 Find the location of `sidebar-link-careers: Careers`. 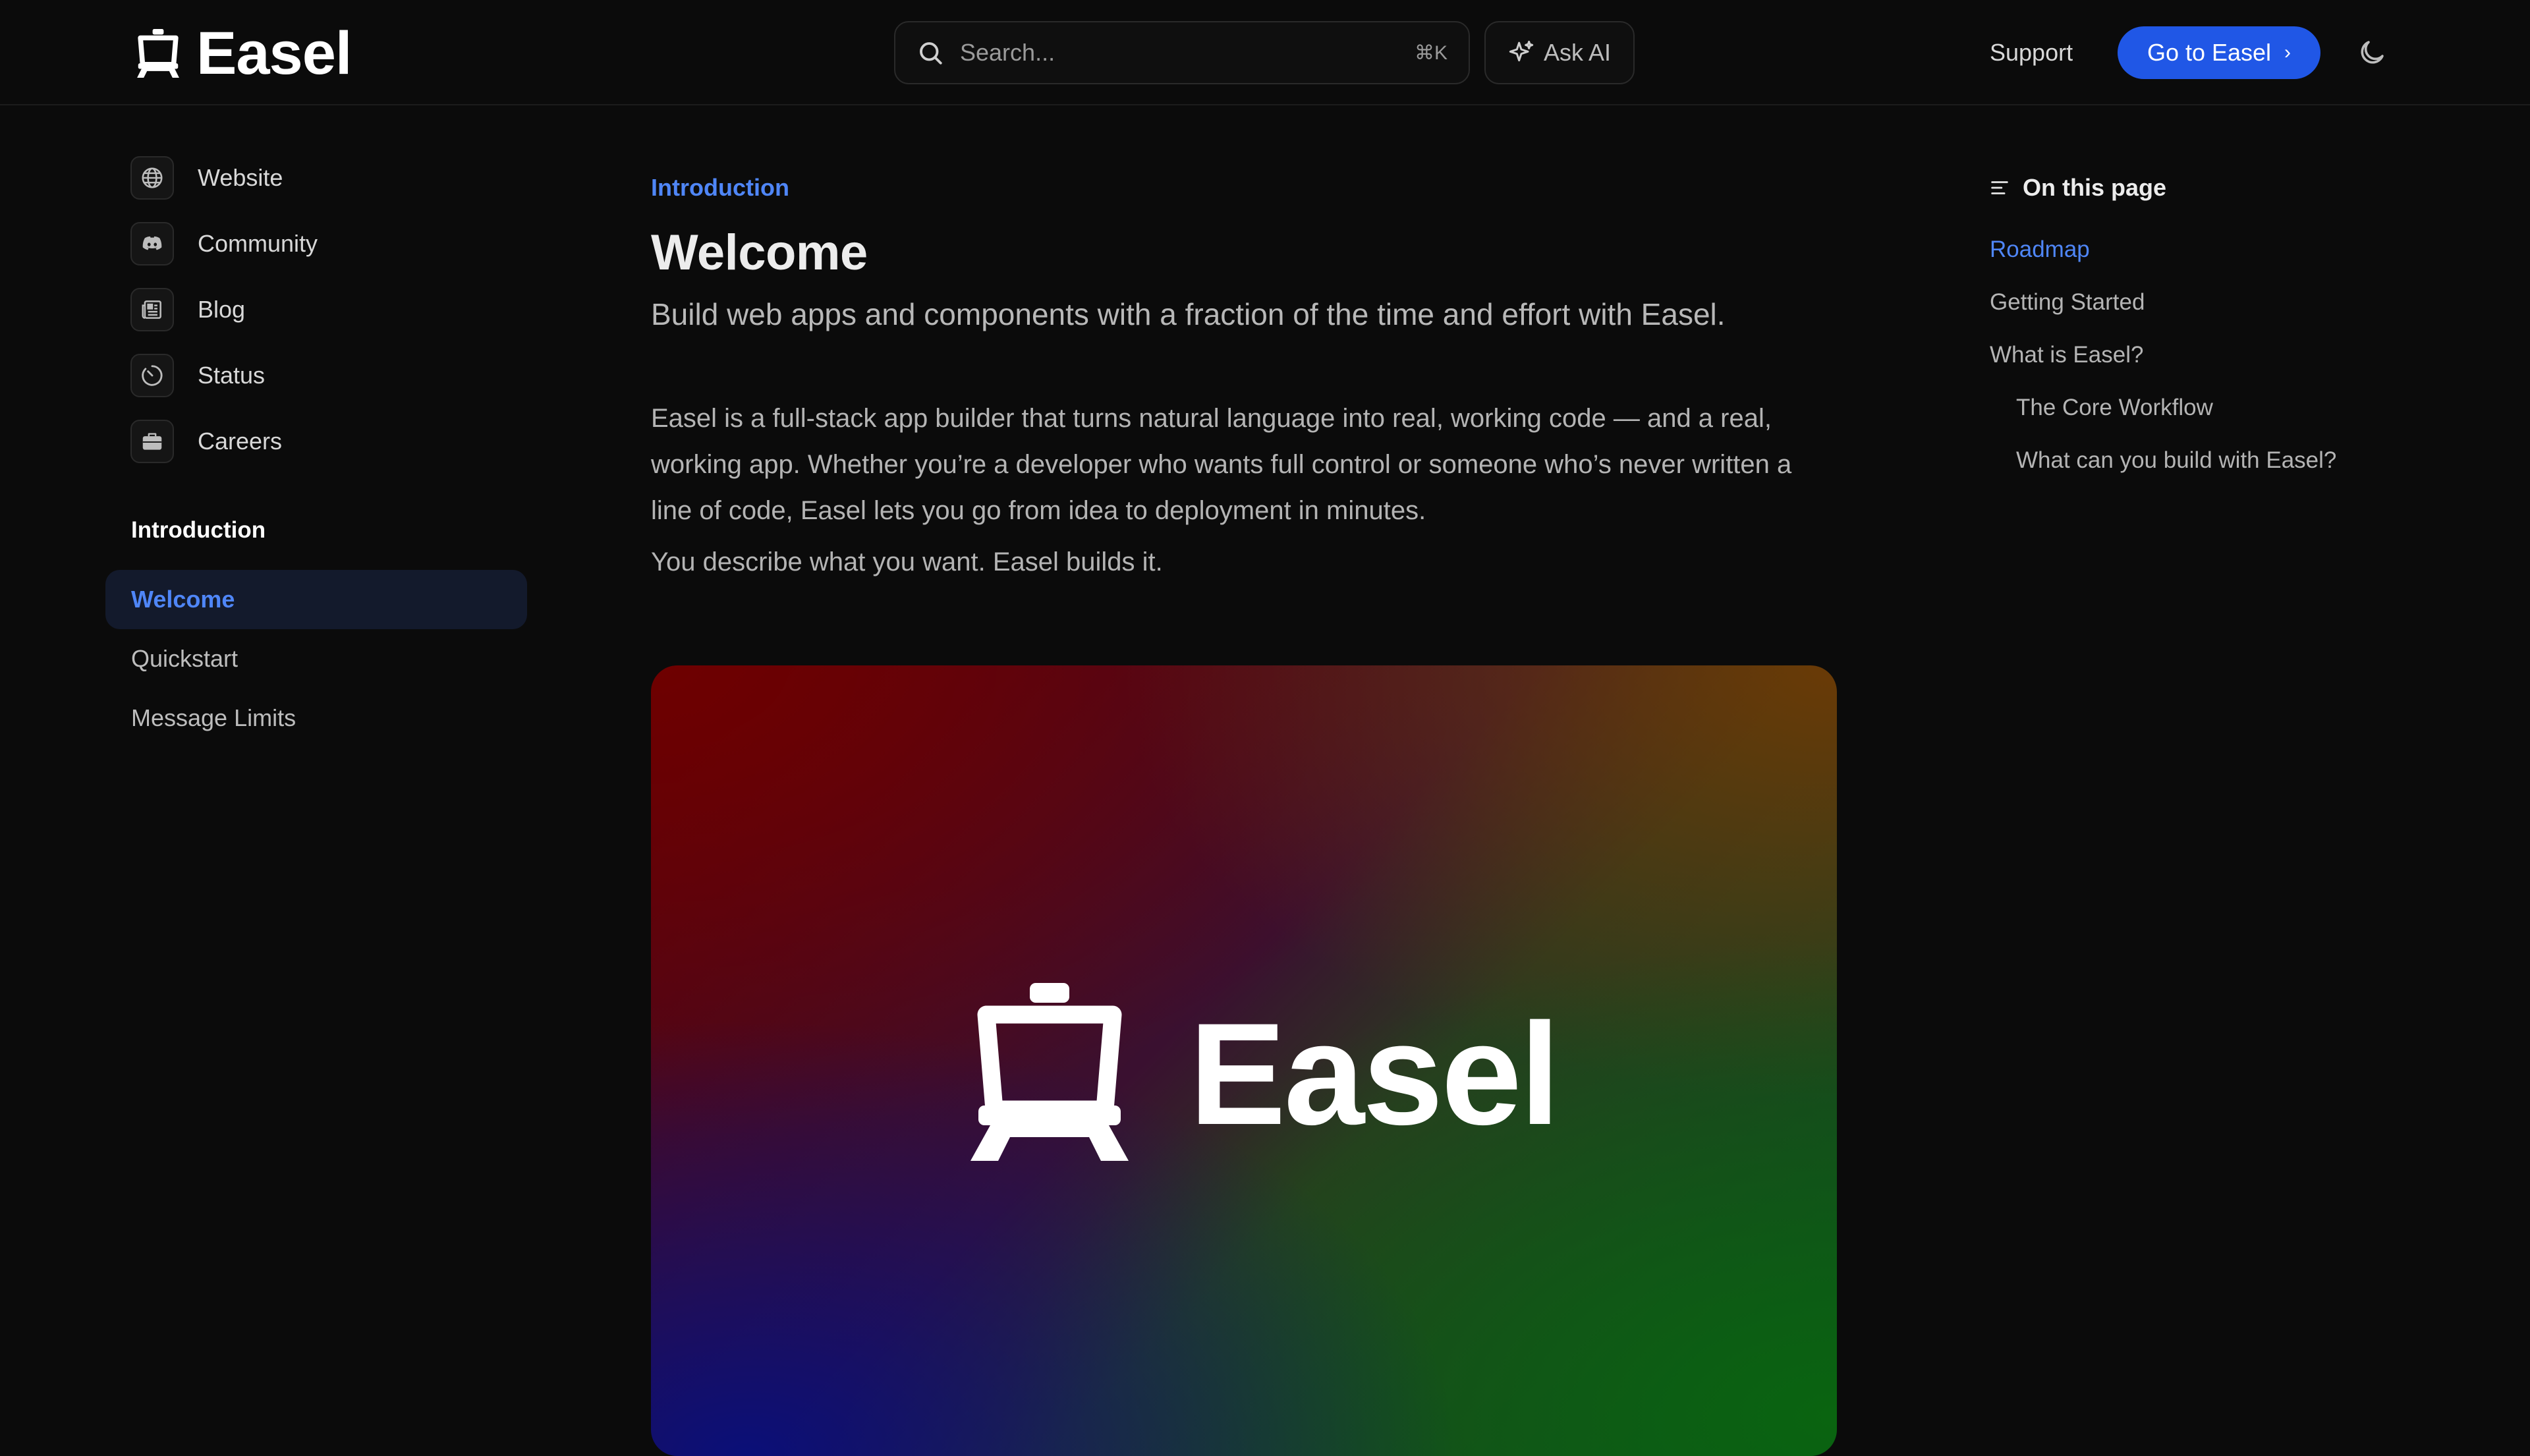

sidebar-link-careers: Careers is located at coordinates (206, 441).